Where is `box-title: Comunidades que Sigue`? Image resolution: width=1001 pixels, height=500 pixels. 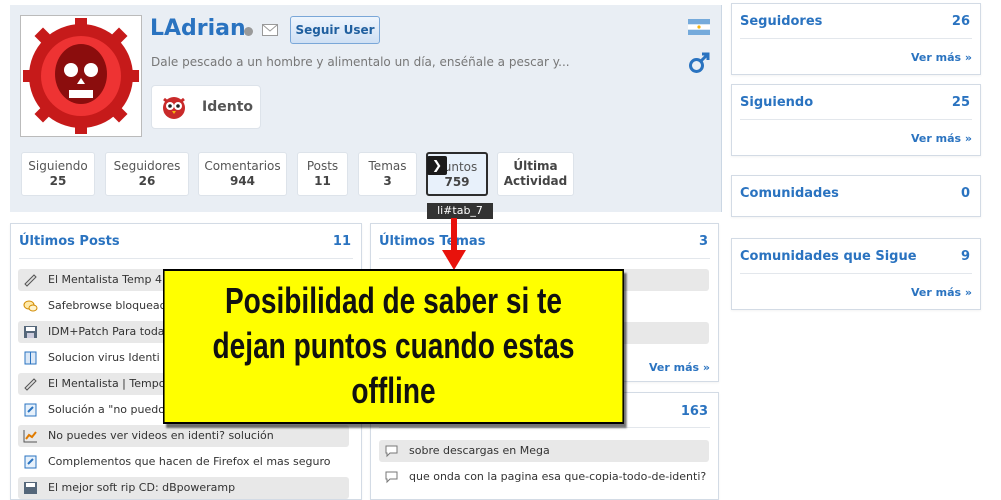
box-title: Comunidades que Sigue is located at coordinates (828, 256).